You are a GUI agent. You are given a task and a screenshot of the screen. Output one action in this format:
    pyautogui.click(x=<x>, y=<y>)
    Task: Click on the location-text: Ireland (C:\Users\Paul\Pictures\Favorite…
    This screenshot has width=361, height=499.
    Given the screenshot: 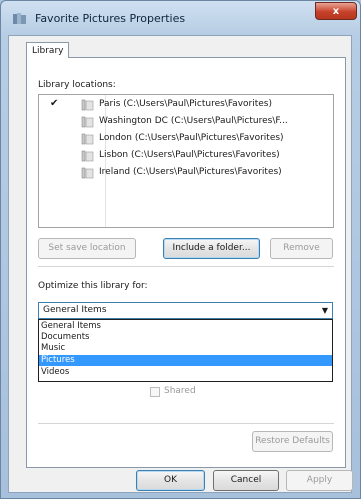 What is the action you would take?
    pyautogui.click(x=190, y=172)
    